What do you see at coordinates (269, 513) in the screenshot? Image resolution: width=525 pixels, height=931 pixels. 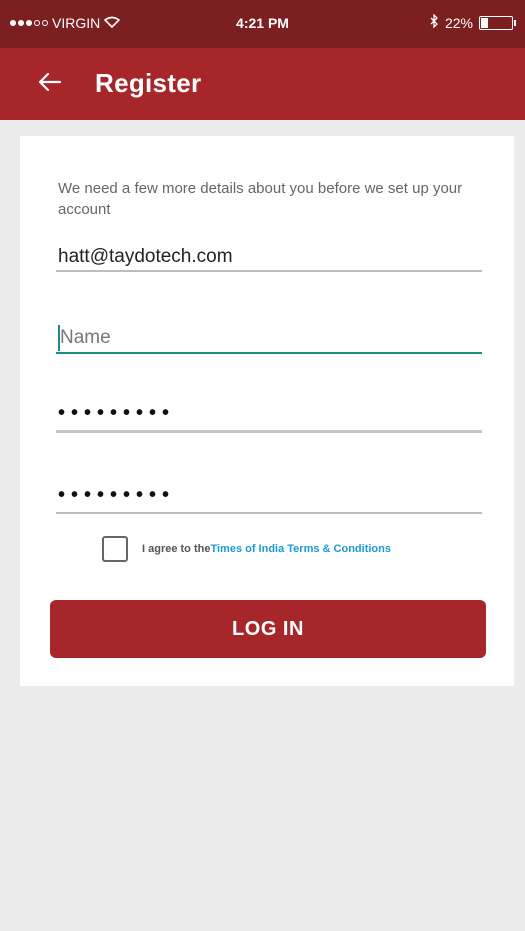 I see `confirm-password-underline` at bounding box center [269, 513].